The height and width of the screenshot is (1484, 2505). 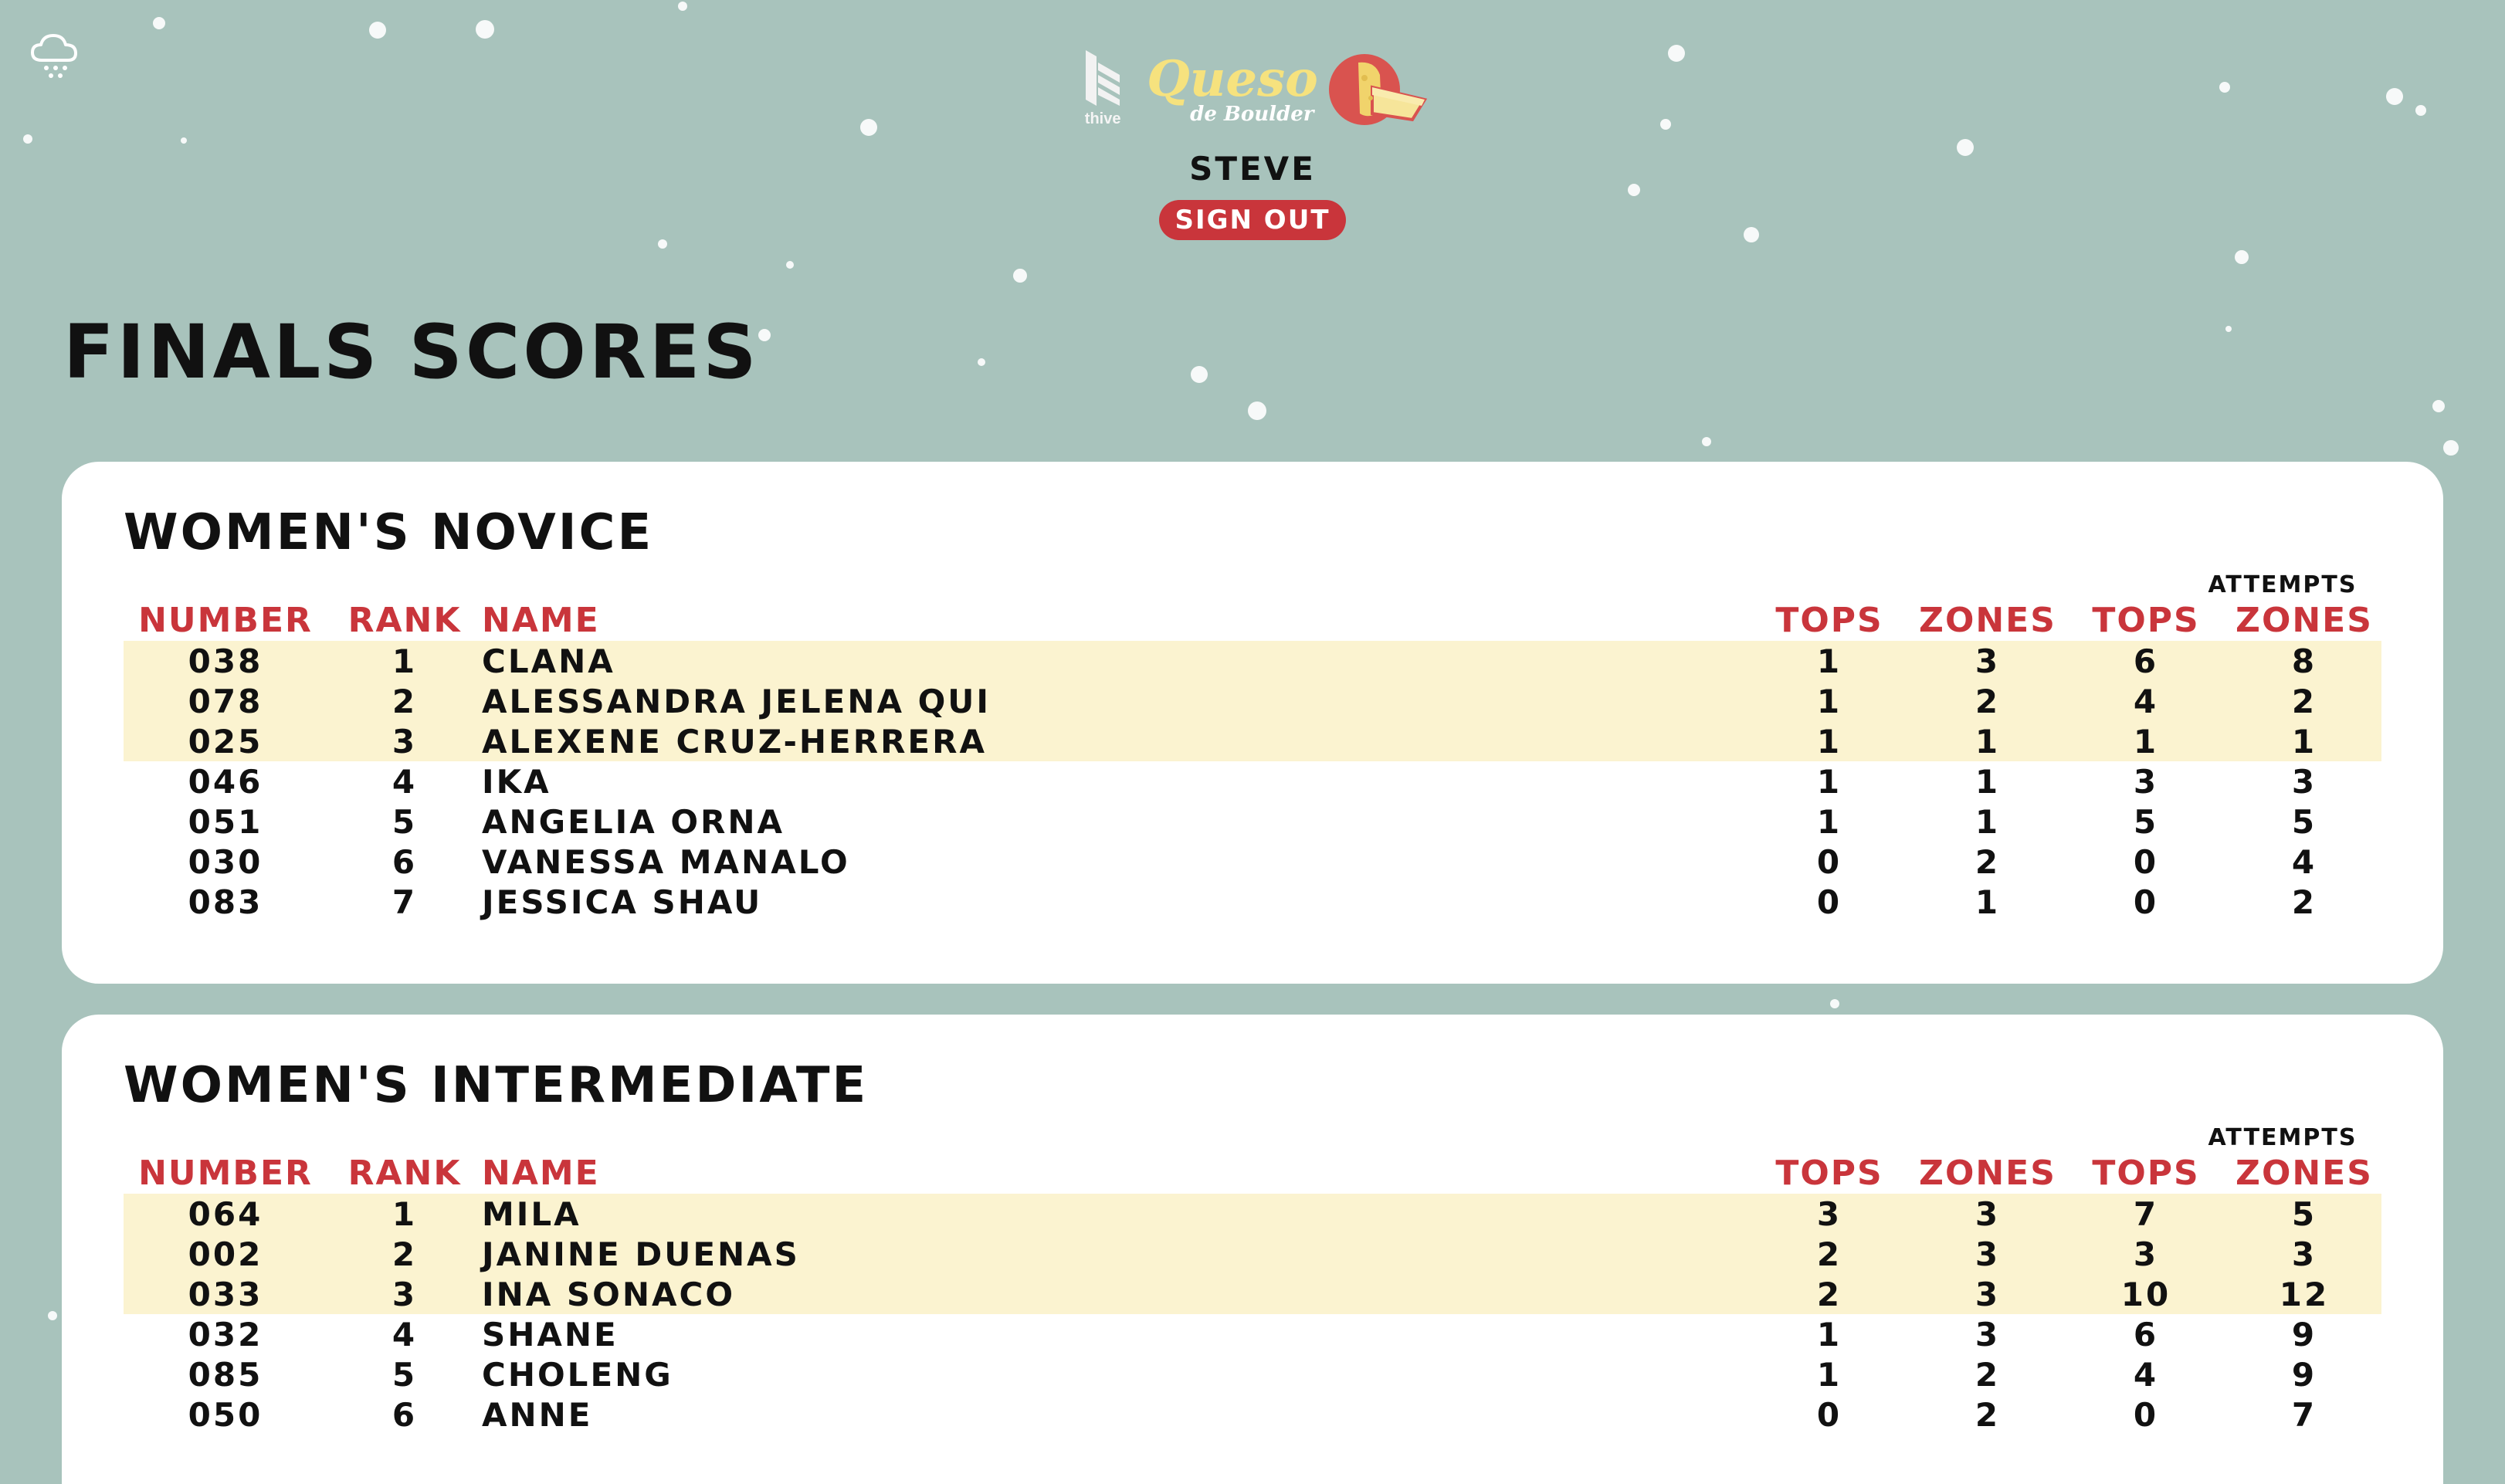 What do you see at coordinates (1115, 701) in the screenshot?
I see `cell-name: ALESSANDRA JELENA QUI` at bounding box center [1115, 701].